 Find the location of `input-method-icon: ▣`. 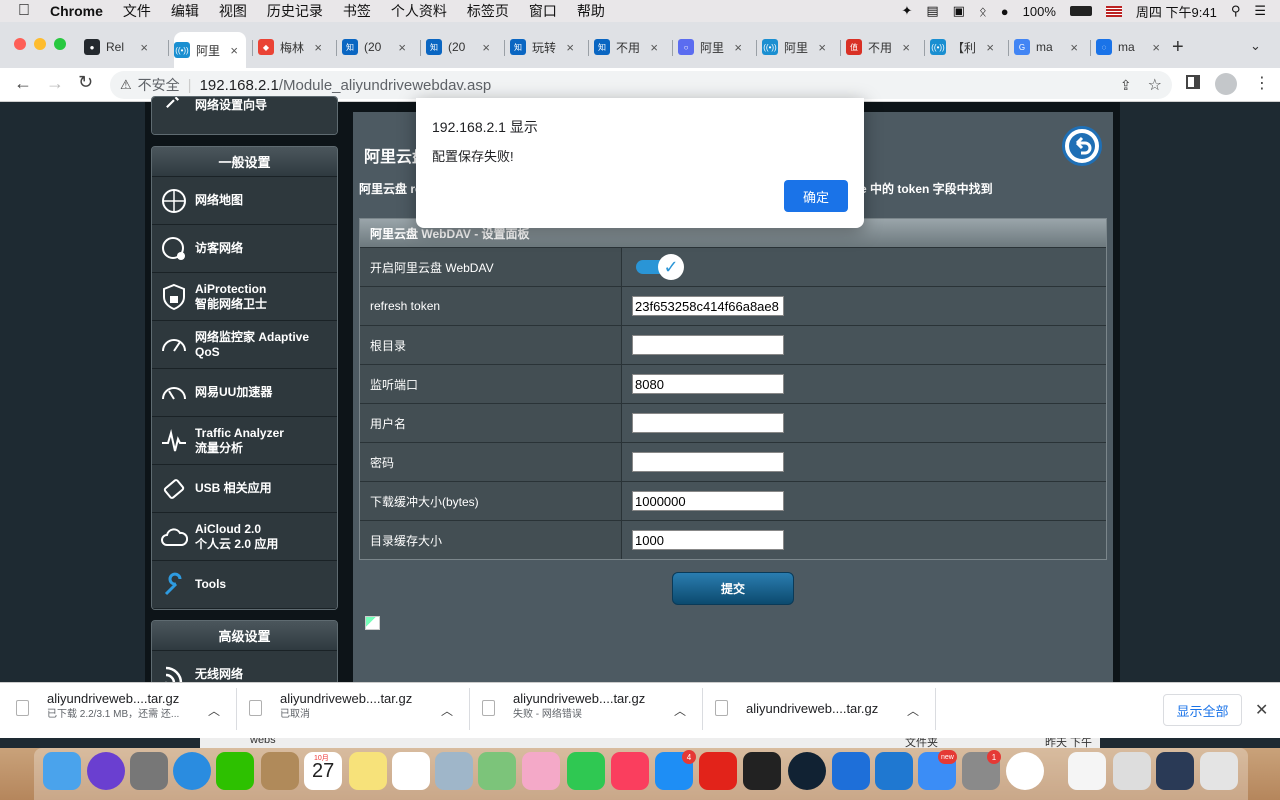

input-method-icon: ▣ is located at coordinates (959, 11).